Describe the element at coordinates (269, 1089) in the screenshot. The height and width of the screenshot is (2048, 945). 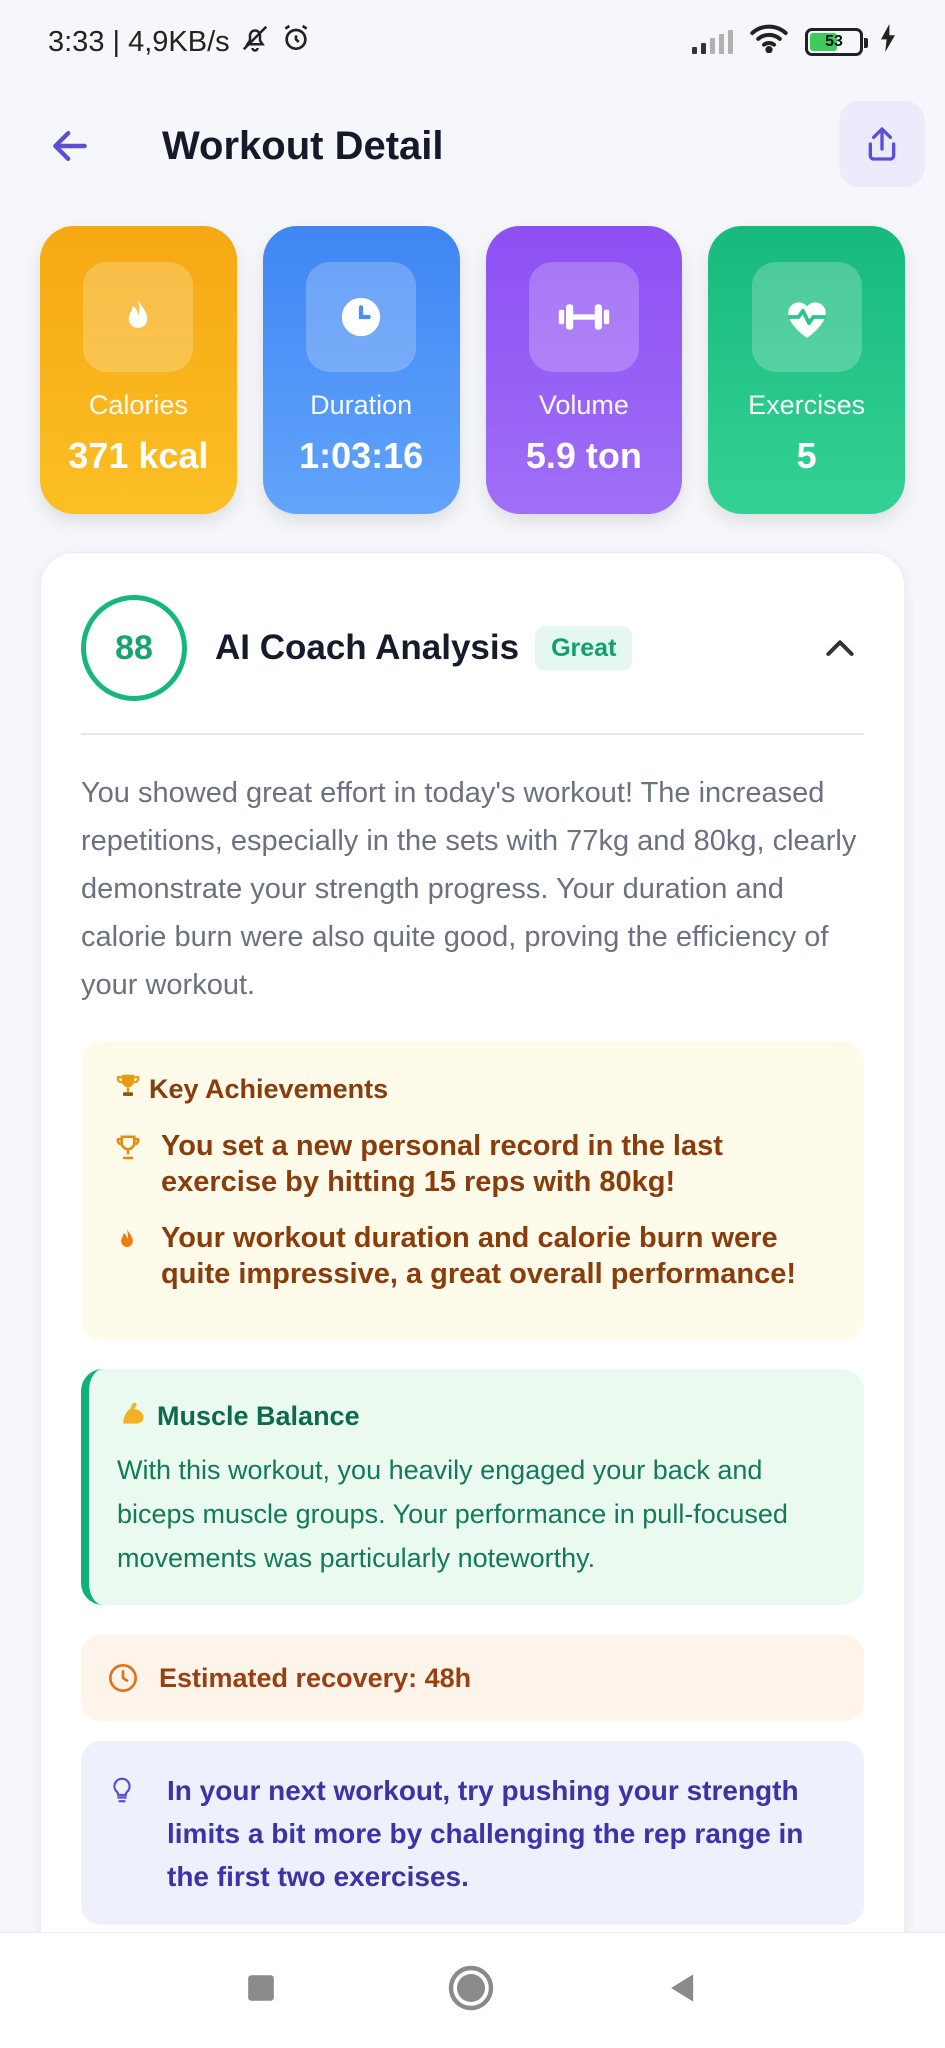
I see `achievements-title: Key Achievements` at that location.